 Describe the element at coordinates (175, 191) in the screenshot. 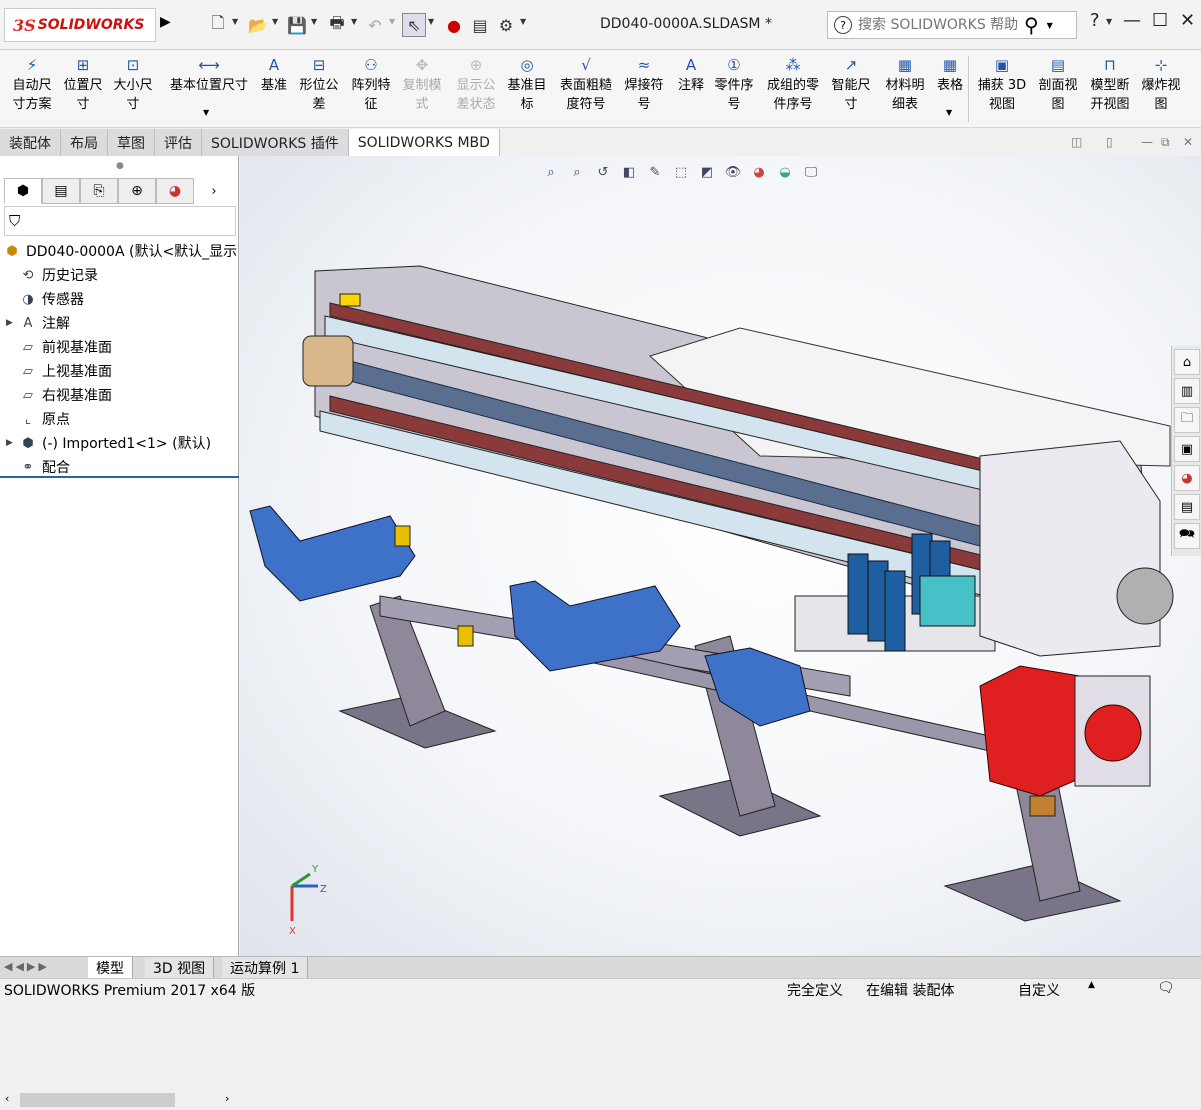

I see `display-manager-tab-icon: ◕` at that location.